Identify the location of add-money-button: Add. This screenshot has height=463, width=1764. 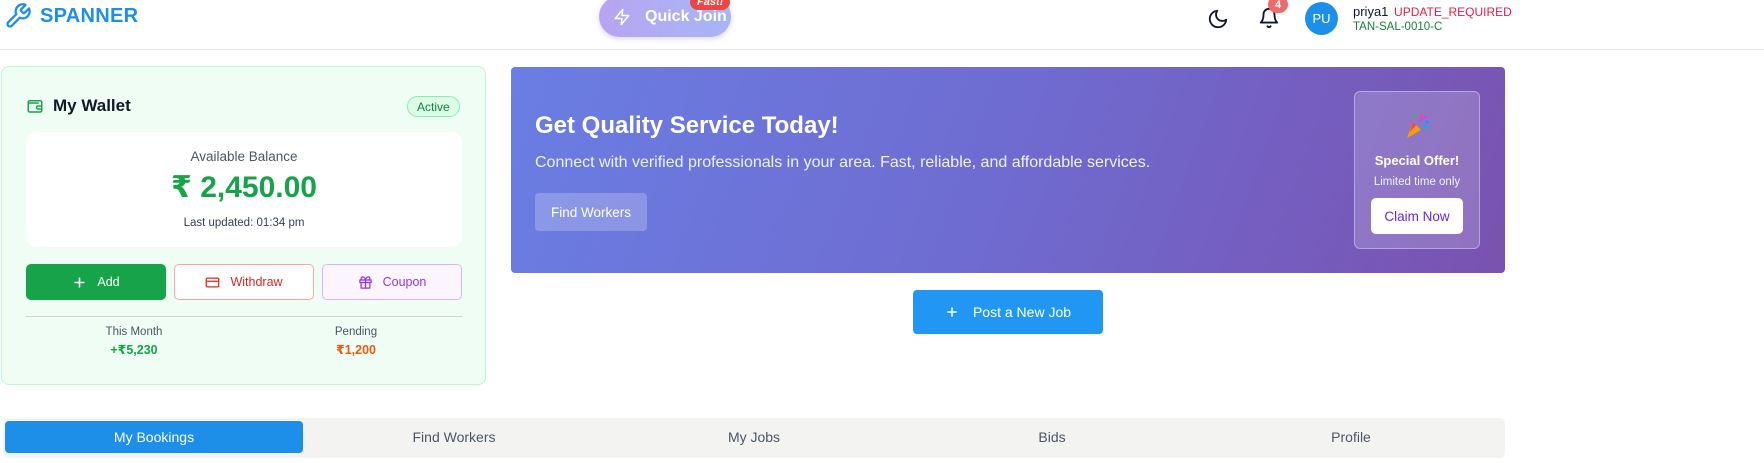
(96, 282).